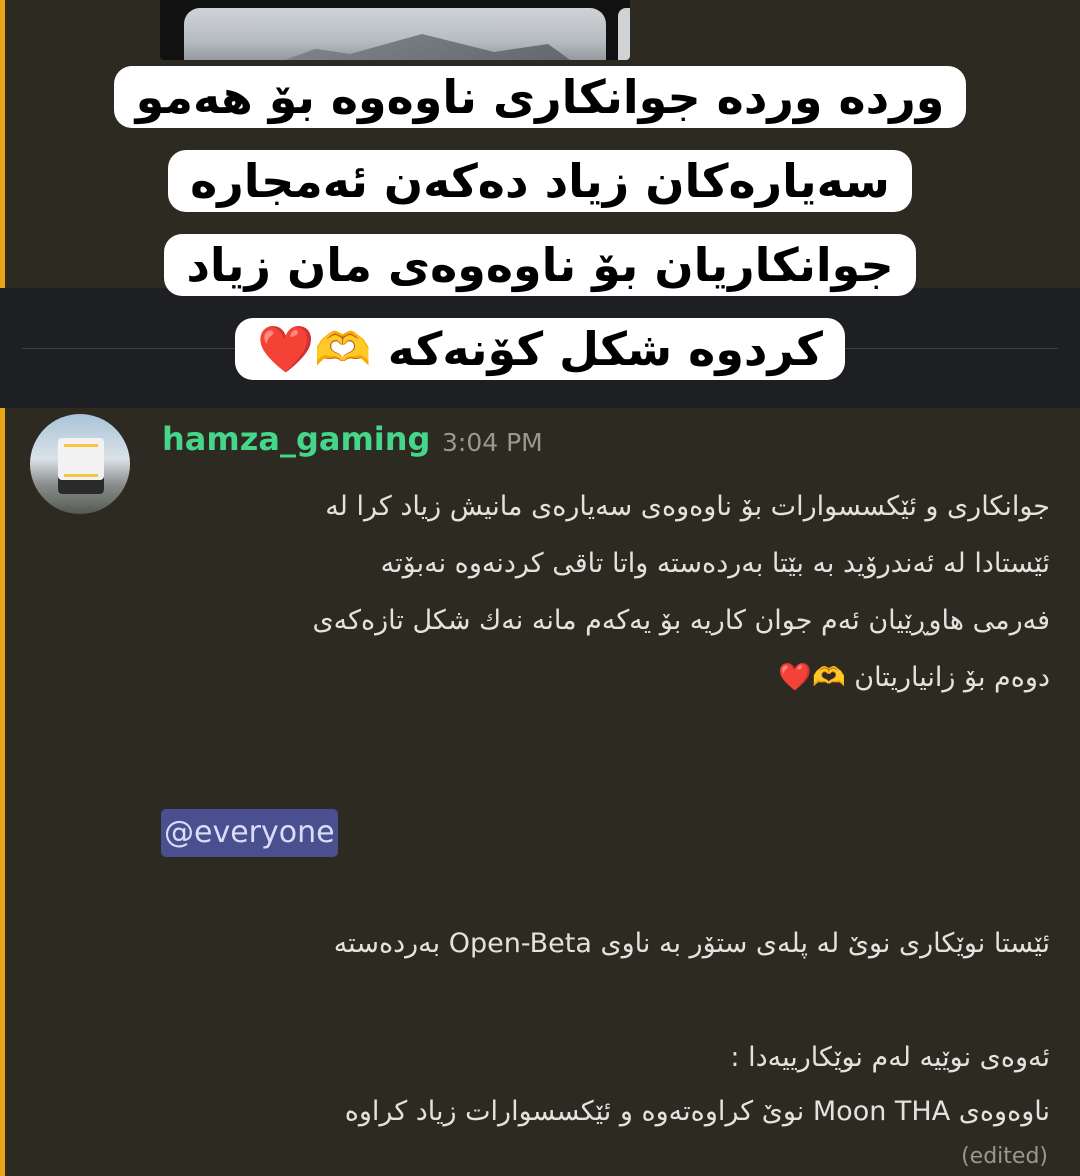  I want to click on everyone-mention: @everyone, so click(249, 833).